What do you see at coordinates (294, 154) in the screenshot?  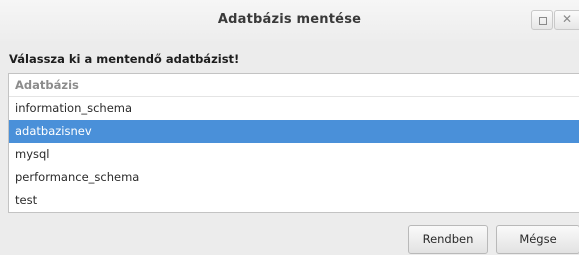 I see `list-item: mysql` at bounding box center [294, 154].